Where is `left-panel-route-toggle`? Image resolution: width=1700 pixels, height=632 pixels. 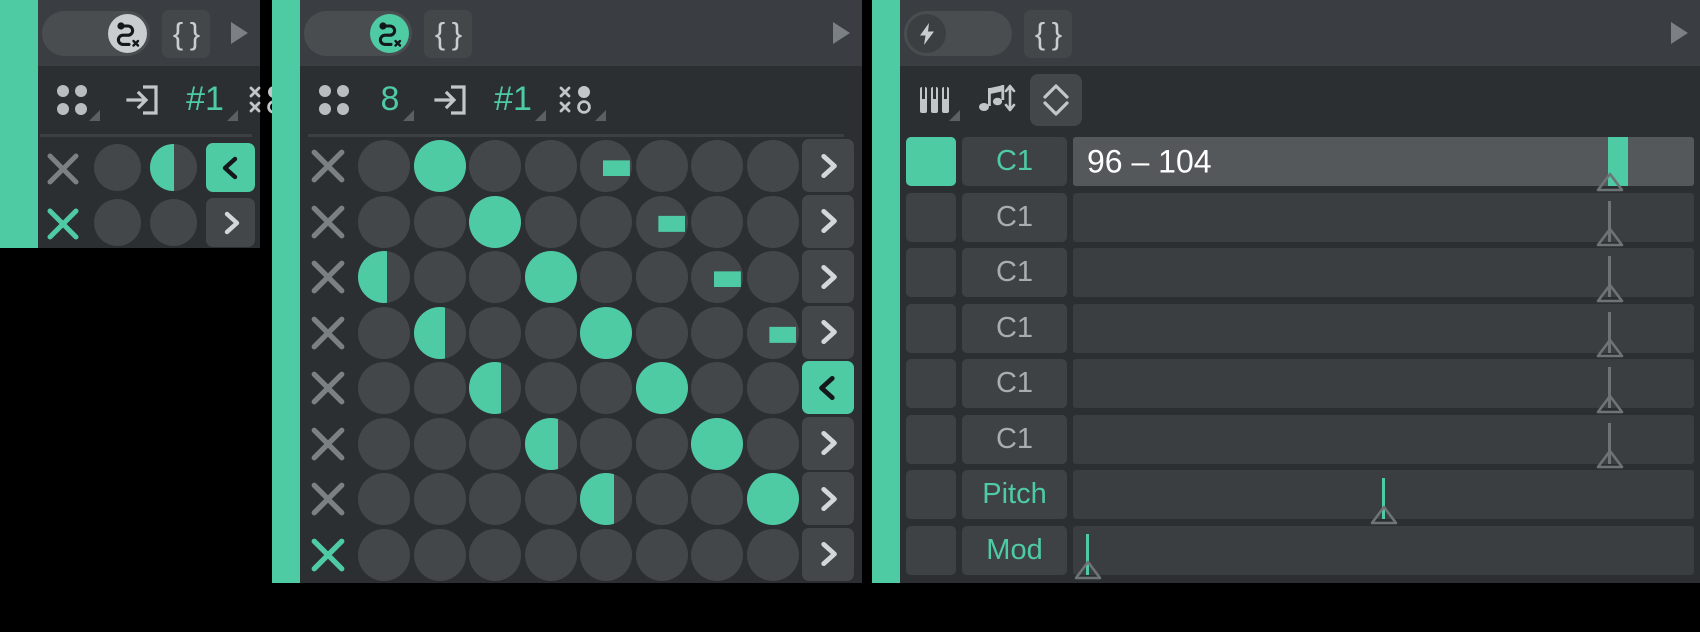 left-panel-route-toggle is located at coordinates (96, 33).